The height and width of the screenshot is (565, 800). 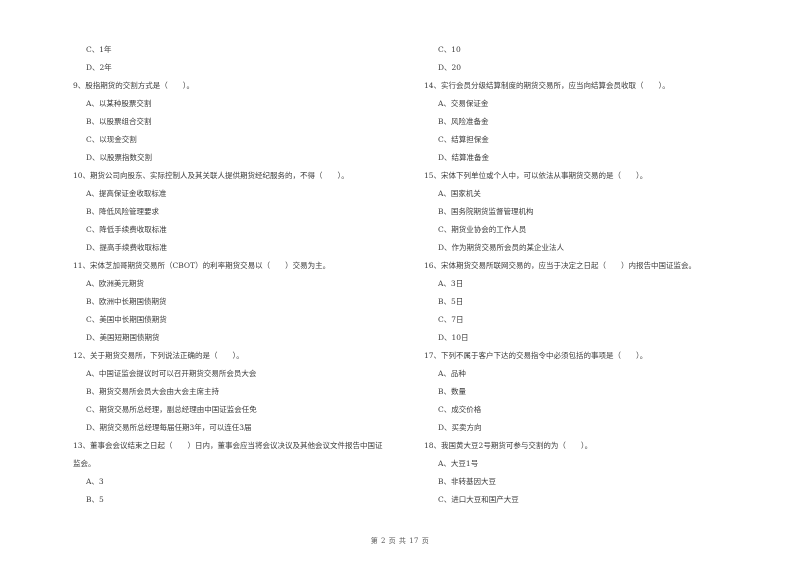 What do you see at coordinates (463, 103) in the screenshot?
I see `answer-option: A、交易保证金` at bounding box center [463, 103].